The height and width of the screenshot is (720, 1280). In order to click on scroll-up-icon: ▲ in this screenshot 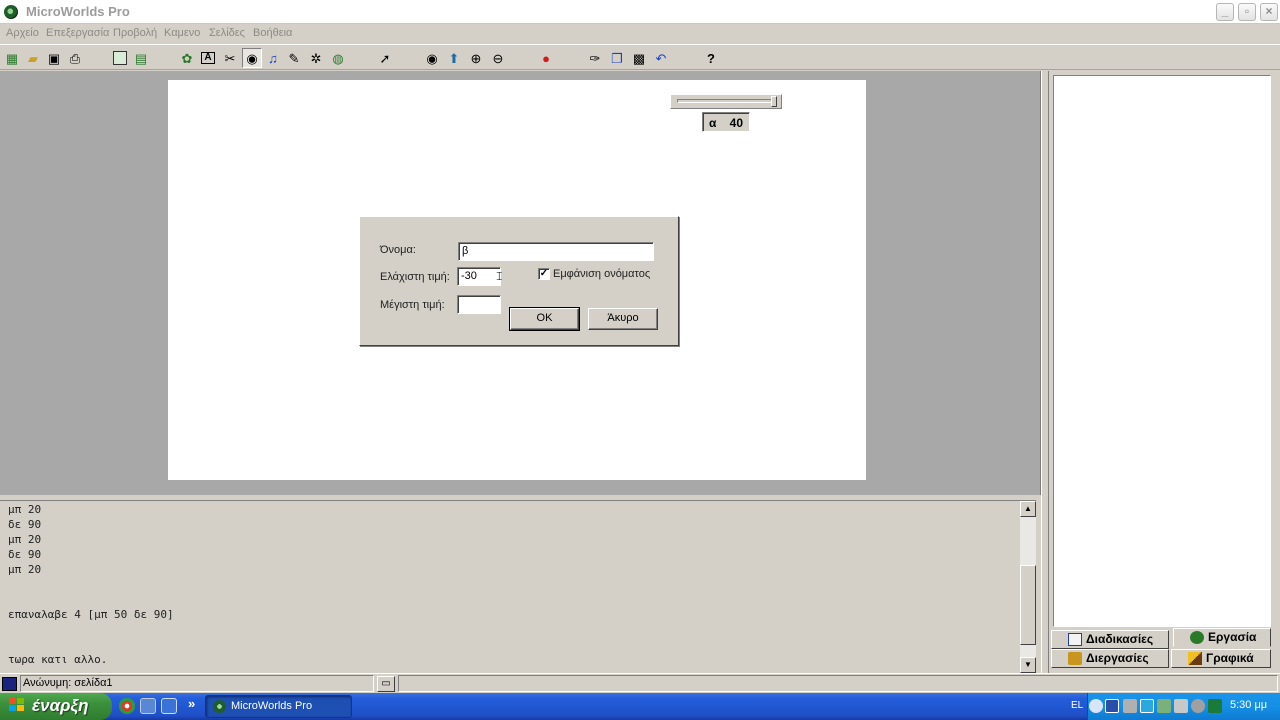, I will do `click(1028, 509)`.